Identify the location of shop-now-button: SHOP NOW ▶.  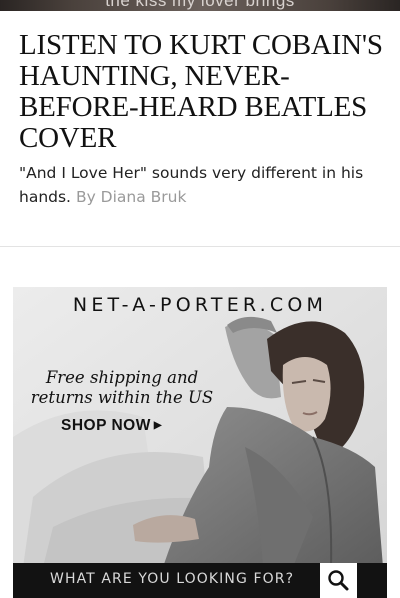
(111, 426).